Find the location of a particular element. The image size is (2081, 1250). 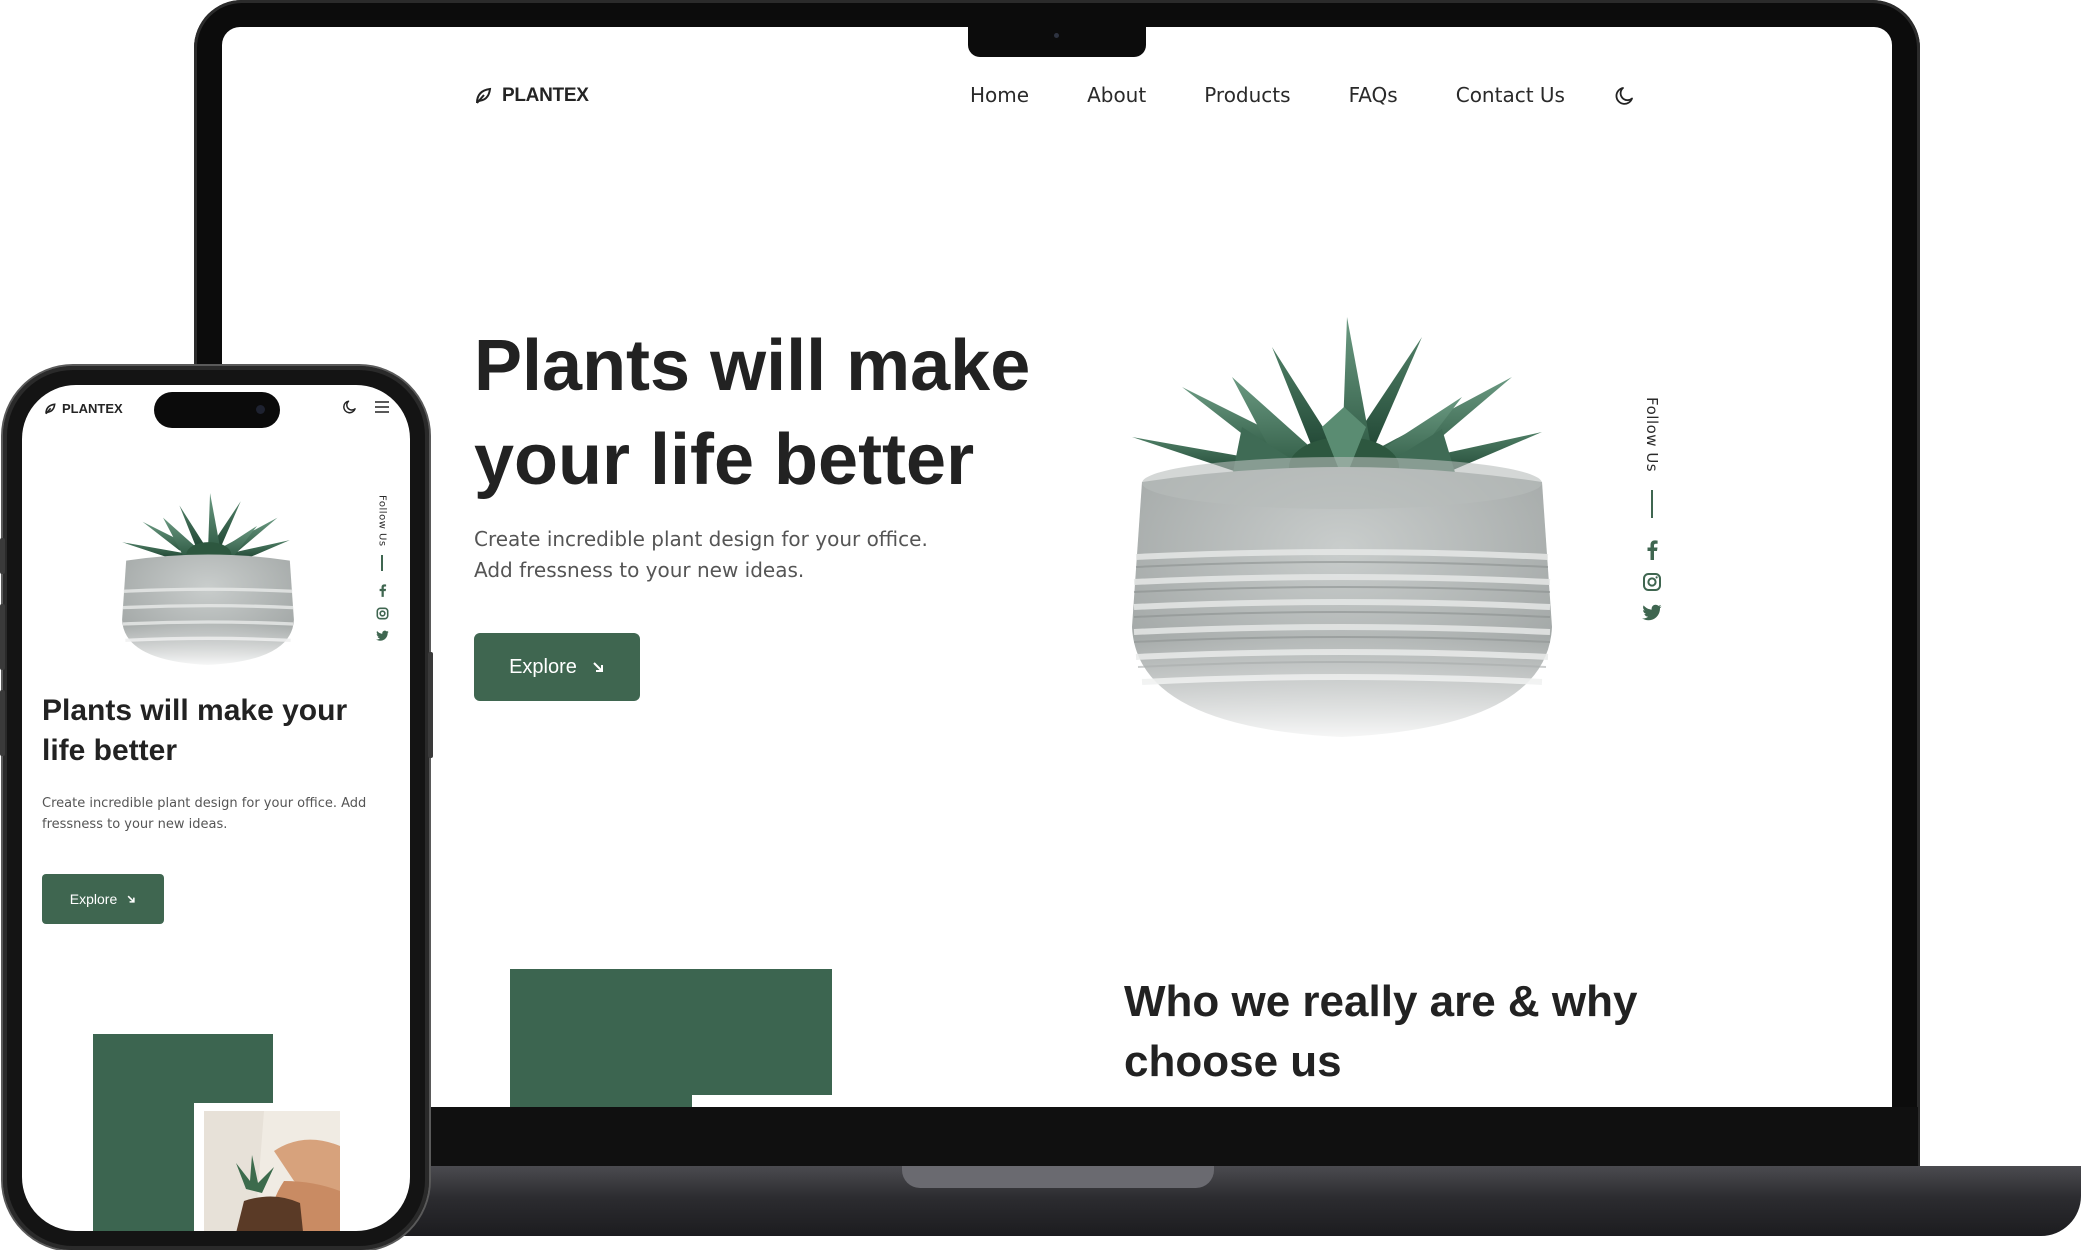

about-section-title: Who we really are & why choose us is located at coordinates (1381, 1031).